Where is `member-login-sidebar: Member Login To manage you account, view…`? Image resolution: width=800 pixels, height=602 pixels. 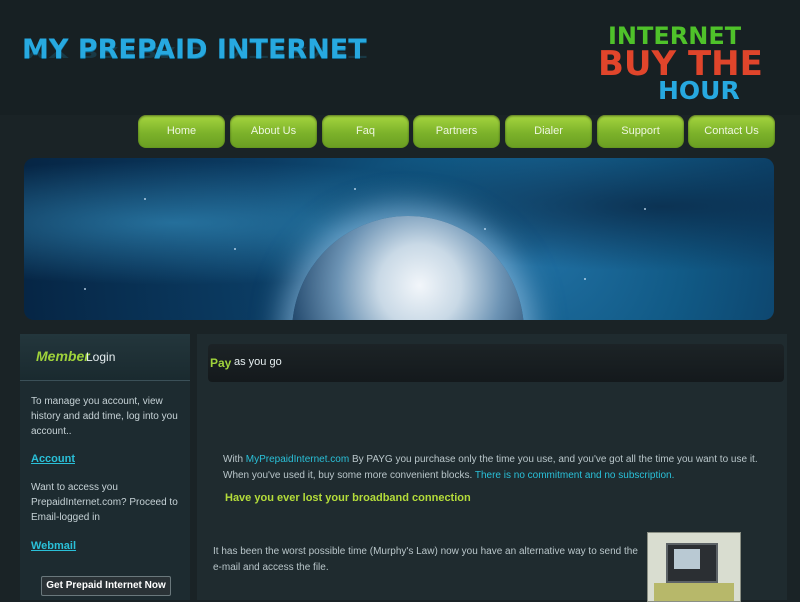
member-login-sidebar: Member Login To manage you account, view… is located at coordinates (105, 467).